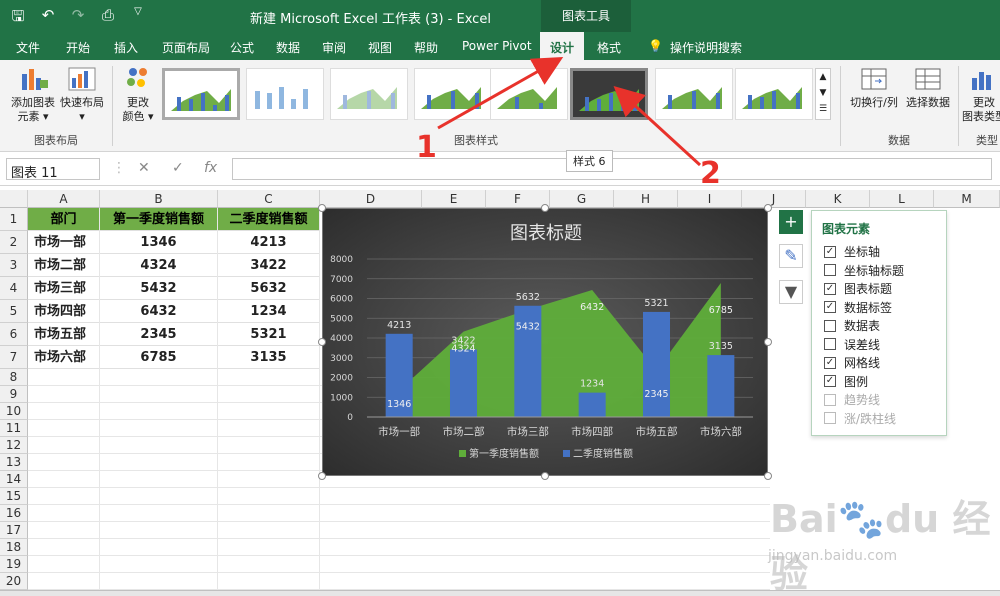  Describe the element at coordinates (138, 18) in the screenshot. I see `customize-qat-icon: ▽` at that location.